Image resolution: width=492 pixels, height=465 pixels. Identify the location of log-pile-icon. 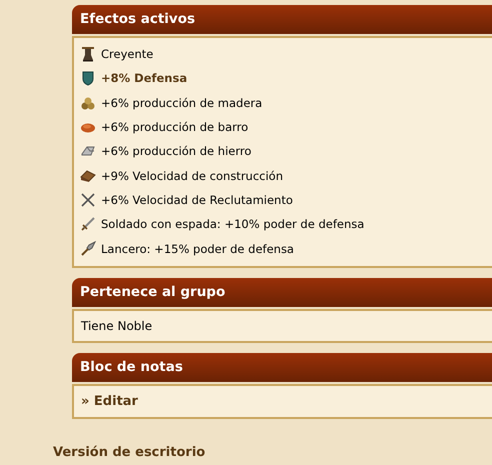
(88, 102).